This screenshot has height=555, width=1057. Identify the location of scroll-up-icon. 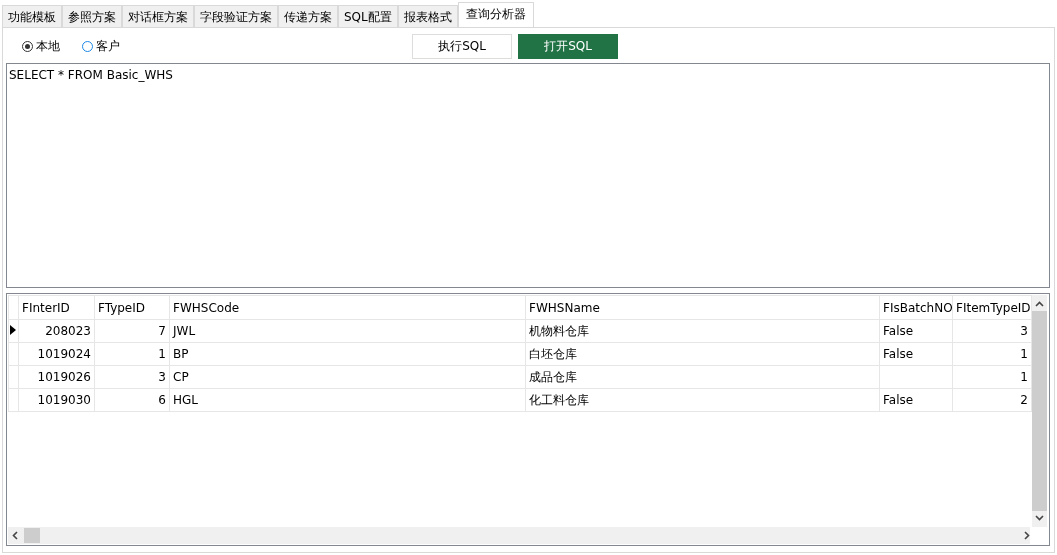
(1039, 304).